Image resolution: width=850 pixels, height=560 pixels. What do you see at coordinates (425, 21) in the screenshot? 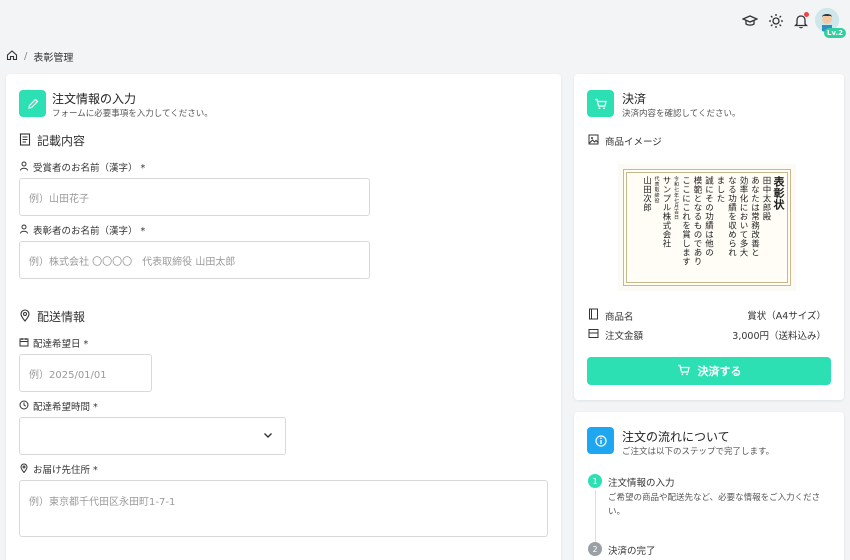
I see `top-bar: Lv.2` at bounding box center [425, 21].